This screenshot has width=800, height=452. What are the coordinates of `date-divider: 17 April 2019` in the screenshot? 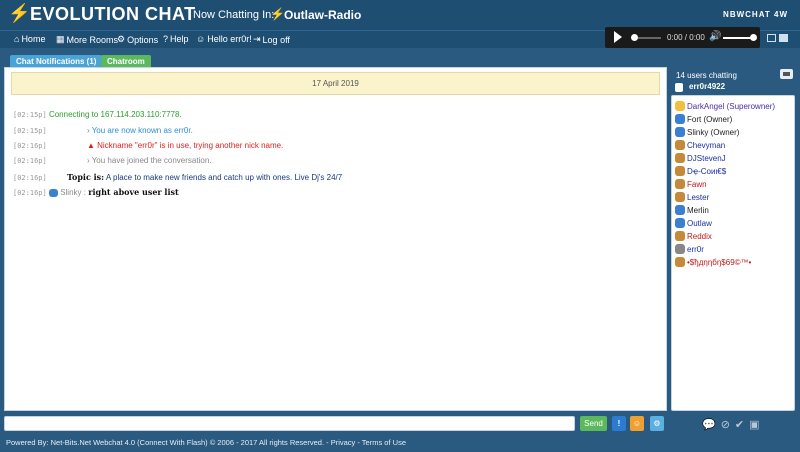 It's located at (335, 83).